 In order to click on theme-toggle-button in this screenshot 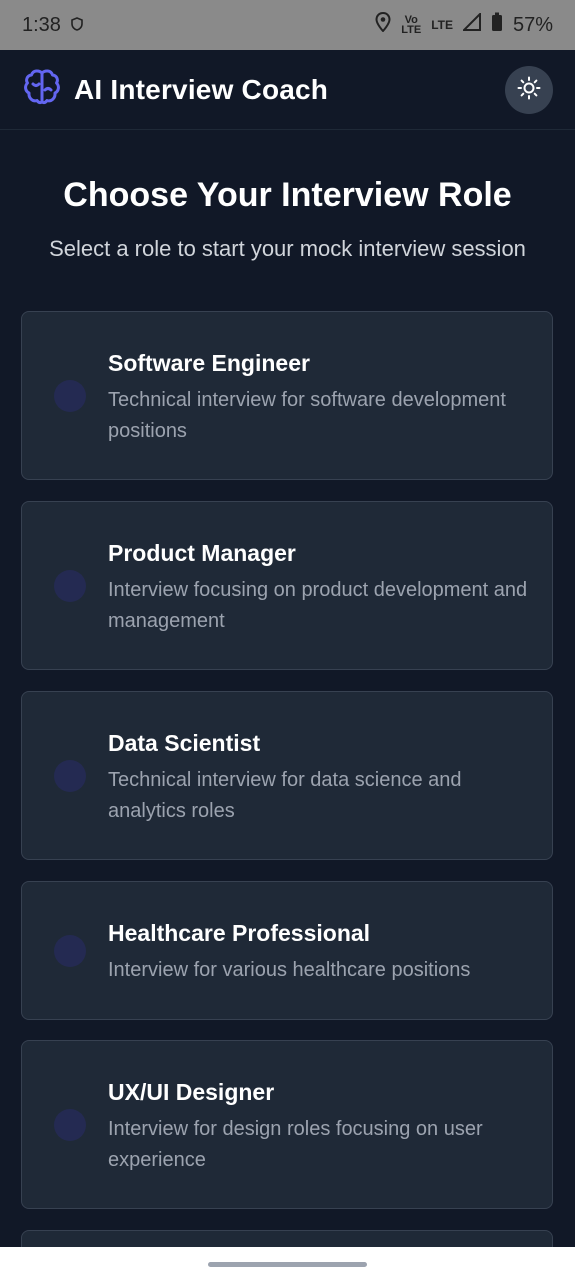, I will do `click(529, 90)`.